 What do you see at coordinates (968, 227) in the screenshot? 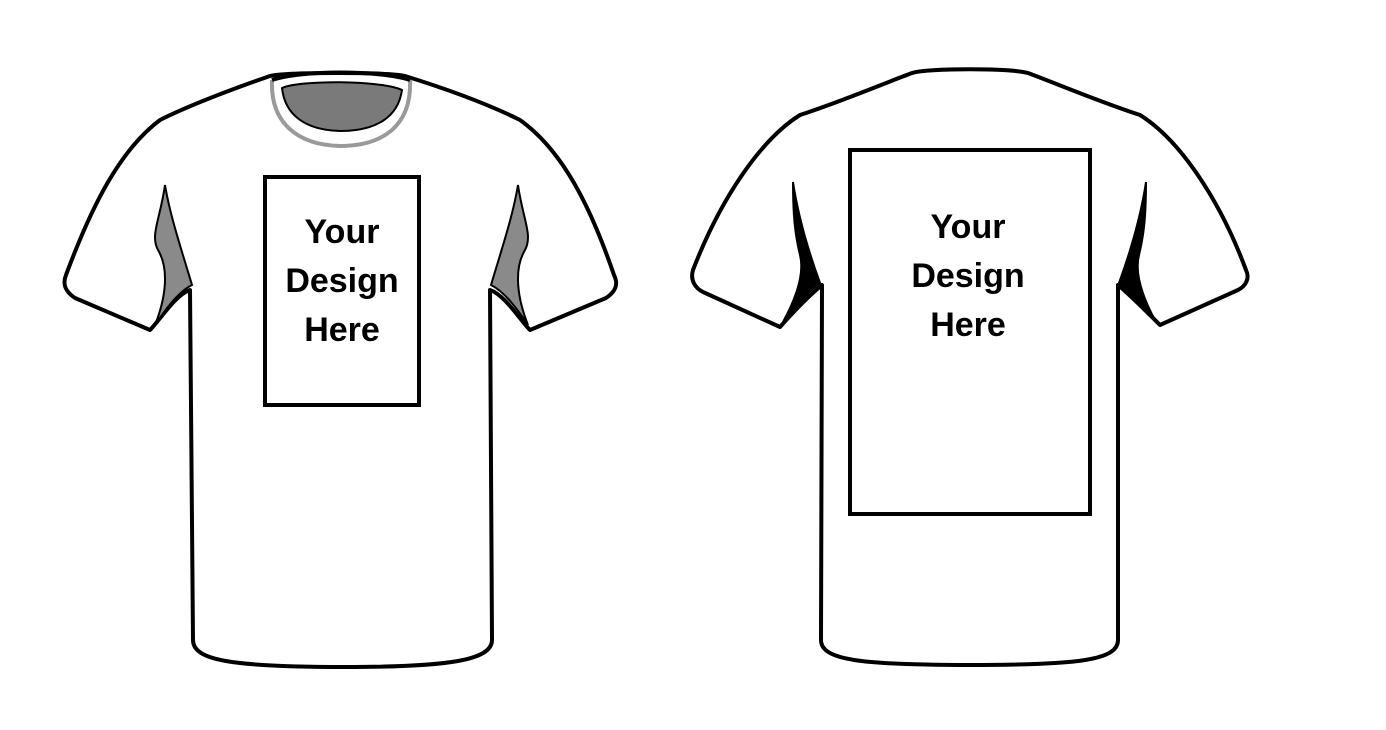
I see `back-design-text-line1: Your` at bounding box center [968, 227].